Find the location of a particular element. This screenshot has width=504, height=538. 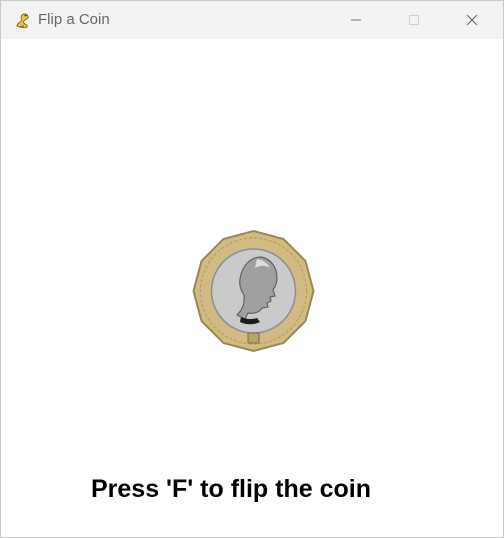

close-icon is located at coordinates (472, 20).